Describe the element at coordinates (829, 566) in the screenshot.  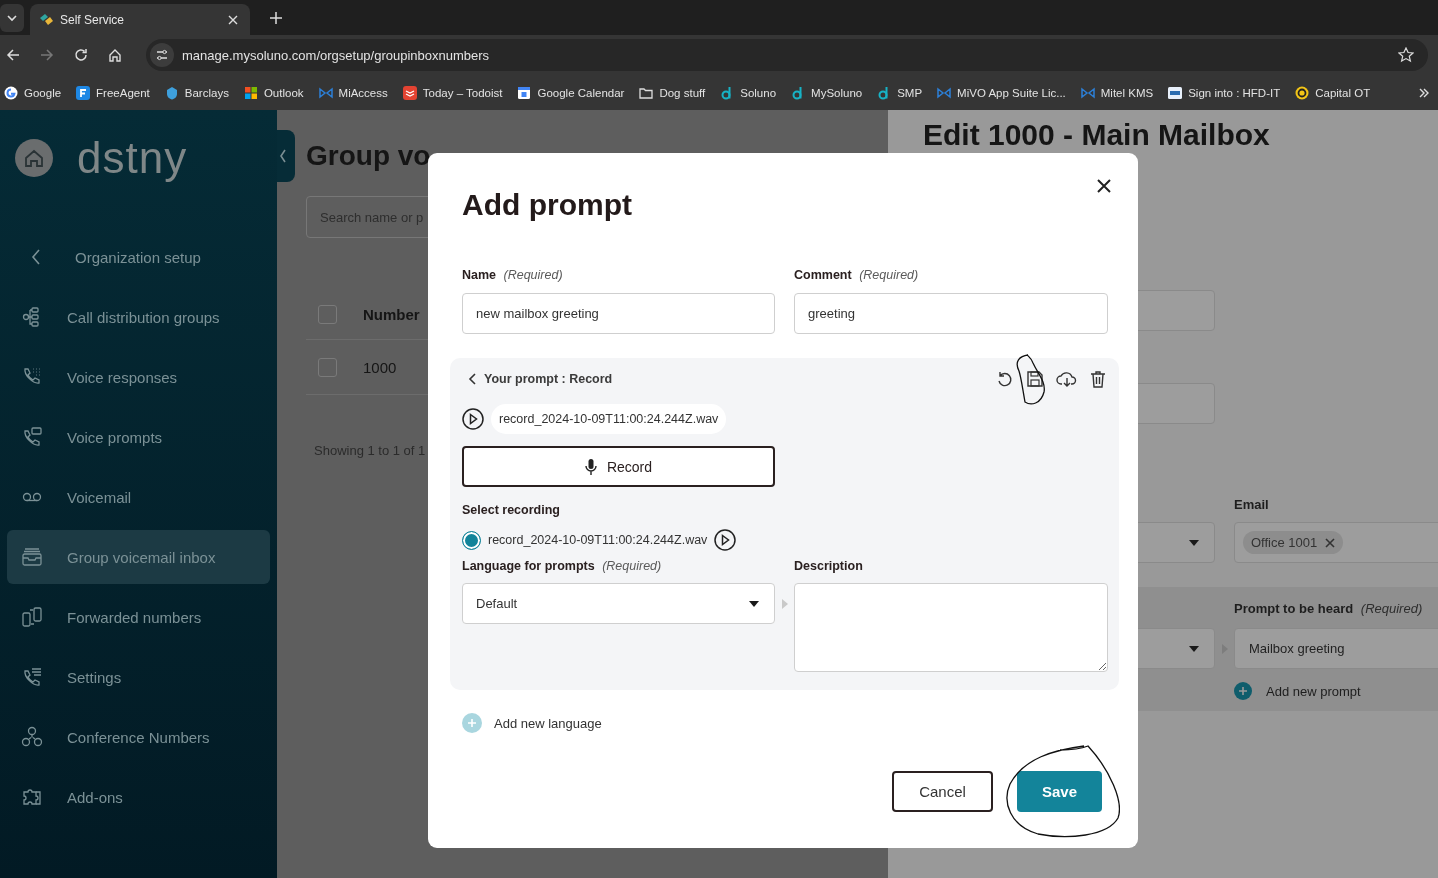
I see `field-label: Description` at that location.